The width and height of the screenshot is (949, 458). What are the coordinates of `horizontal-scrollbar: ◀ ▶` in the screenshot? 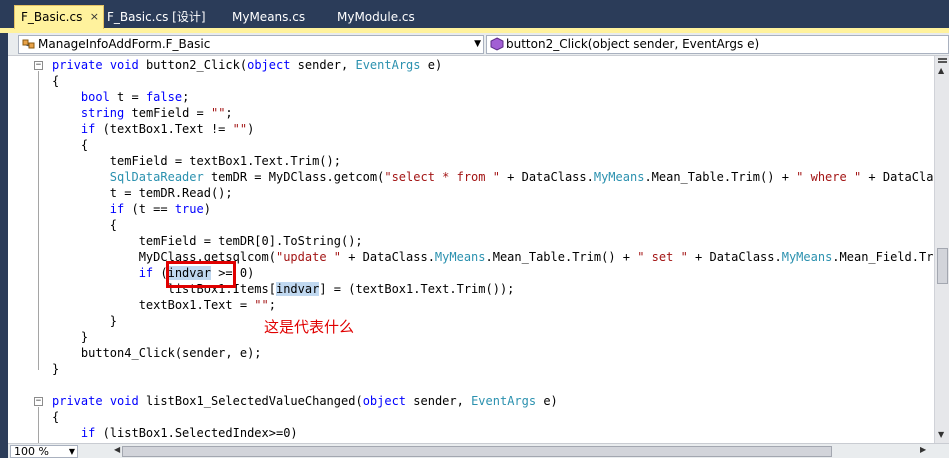 It's located at (514, 451).